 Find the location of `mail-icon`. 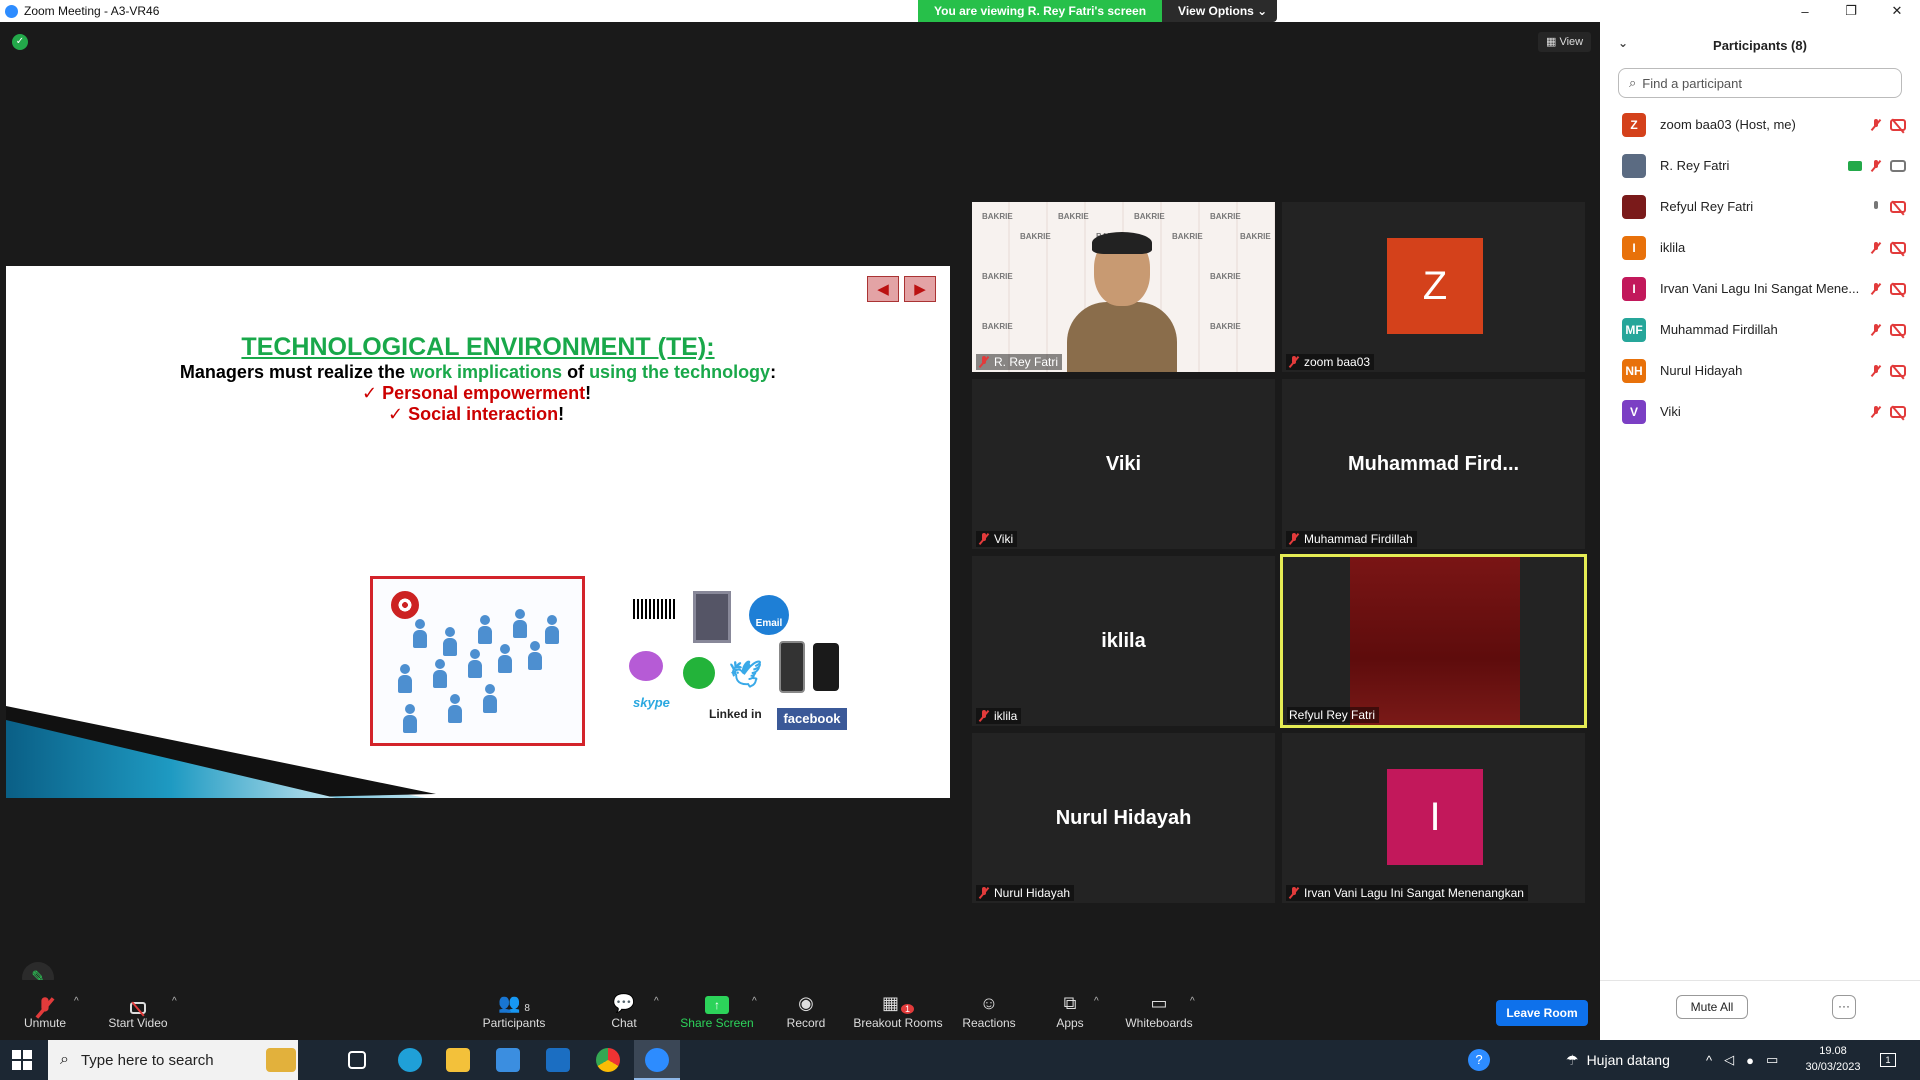

mail-icon is located at coordinates (558, 1060).